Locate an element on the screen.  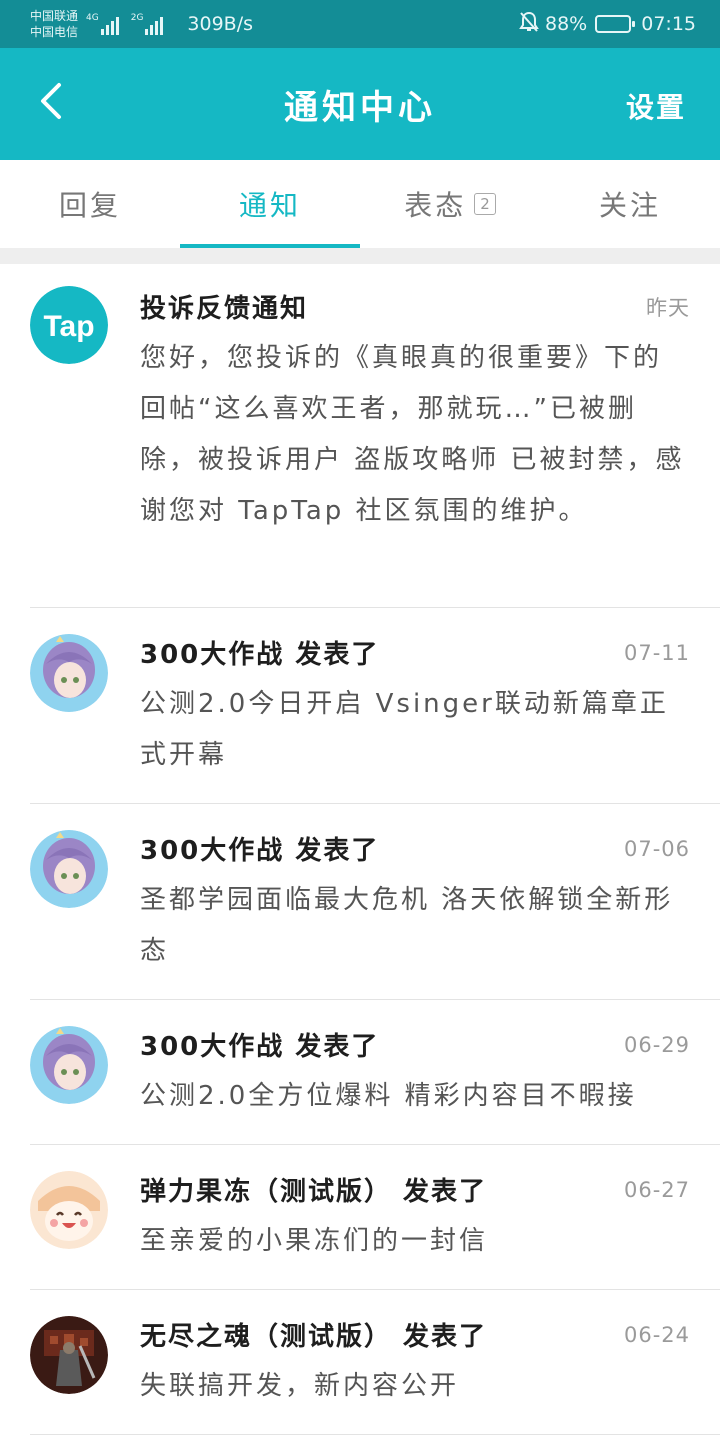
tab-label: 回复 is located at coordinates (89, 205).